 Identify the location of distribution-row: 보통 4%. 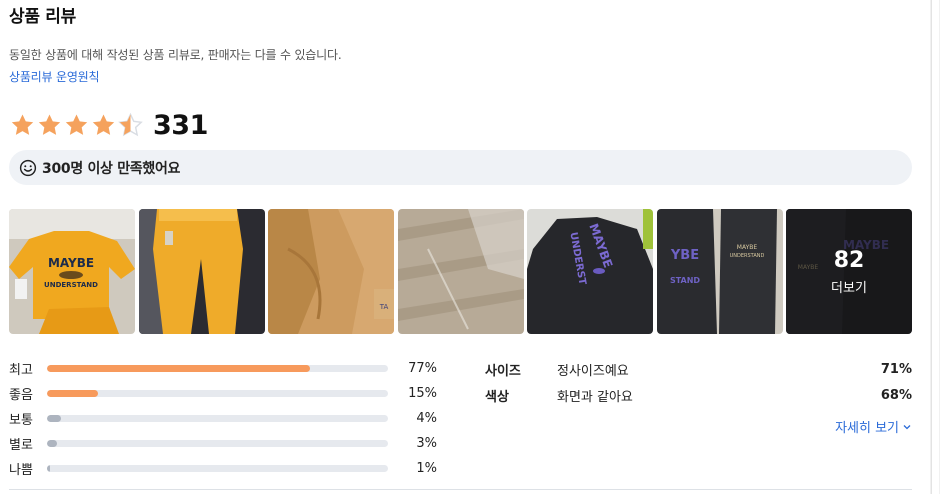
(223, 418).